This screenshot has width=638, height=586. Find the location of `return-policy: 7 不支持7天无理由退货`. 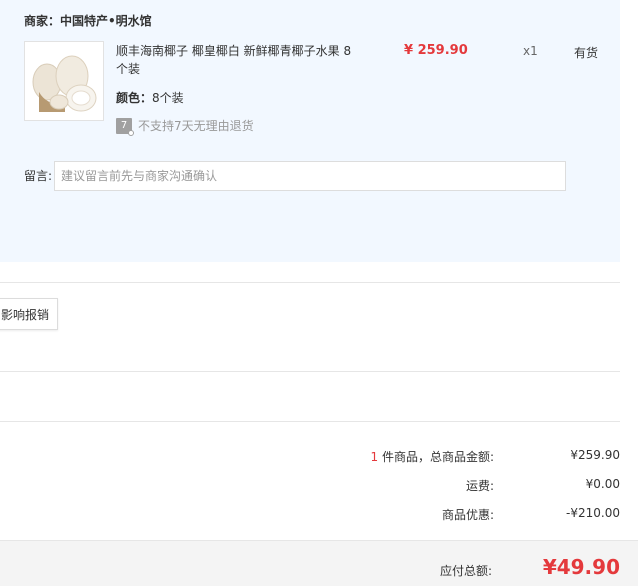

return-policy: 7 不支持7天无理由退货 is located at coordinates (185, 126).